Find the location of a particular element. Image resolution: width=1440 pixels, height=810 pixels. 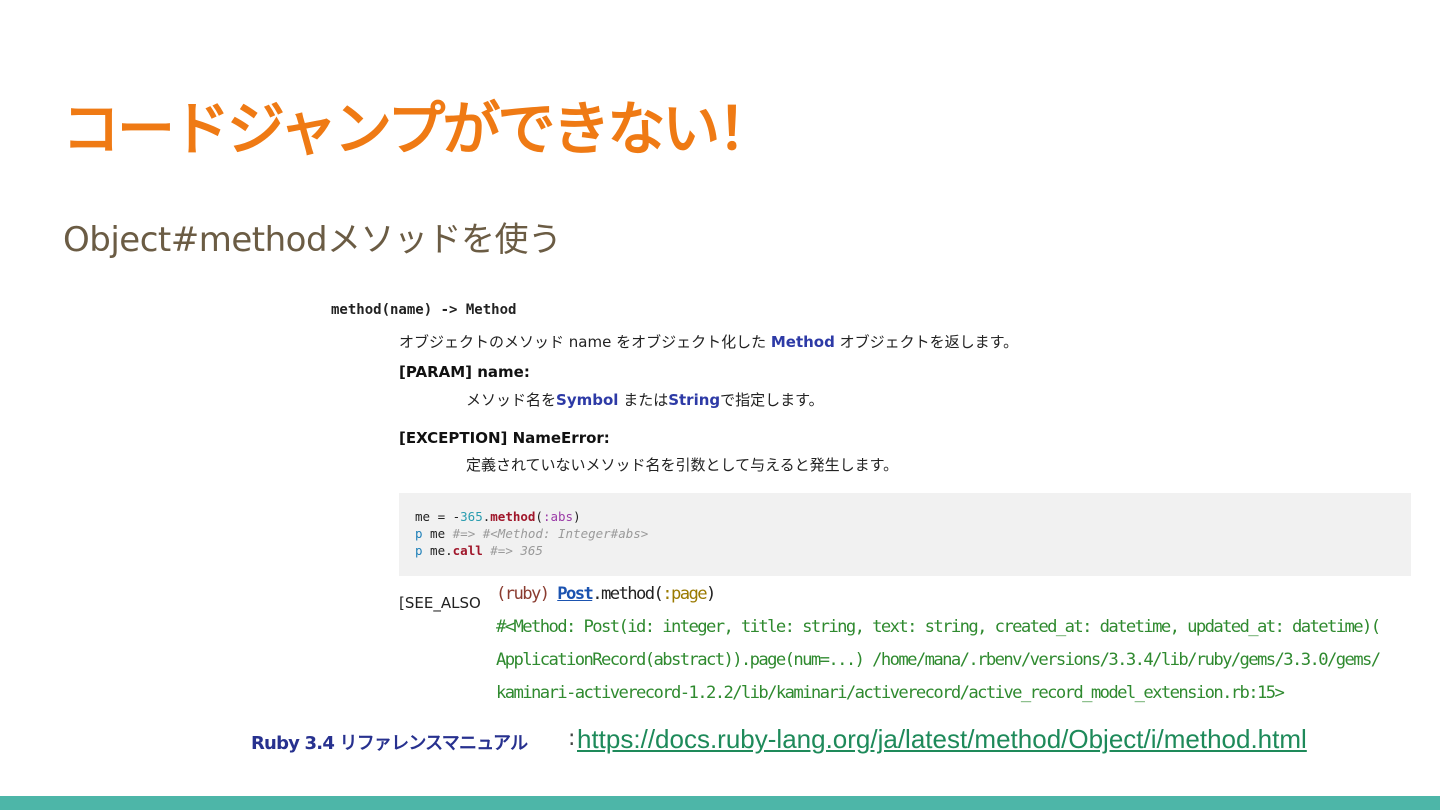

code-line-1: me = -365.method(:abs) is located at coordinates (498, 516).